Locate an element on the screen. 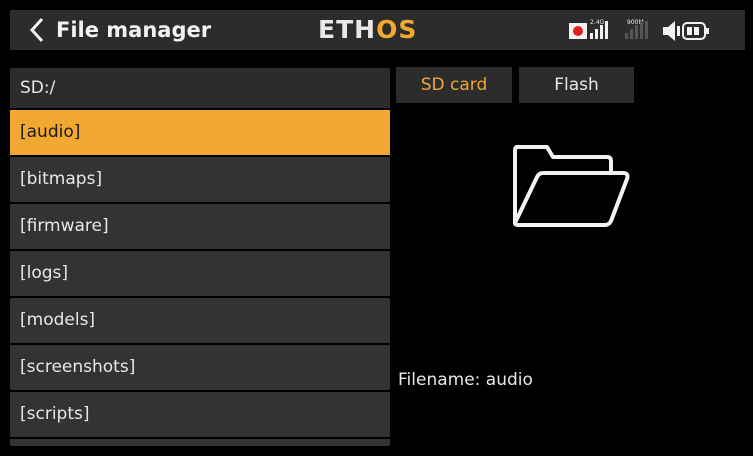 Image resolution: width=753 pixels, height=456 pixels. current-path: SD:/ is located at coordinates (200, 88).